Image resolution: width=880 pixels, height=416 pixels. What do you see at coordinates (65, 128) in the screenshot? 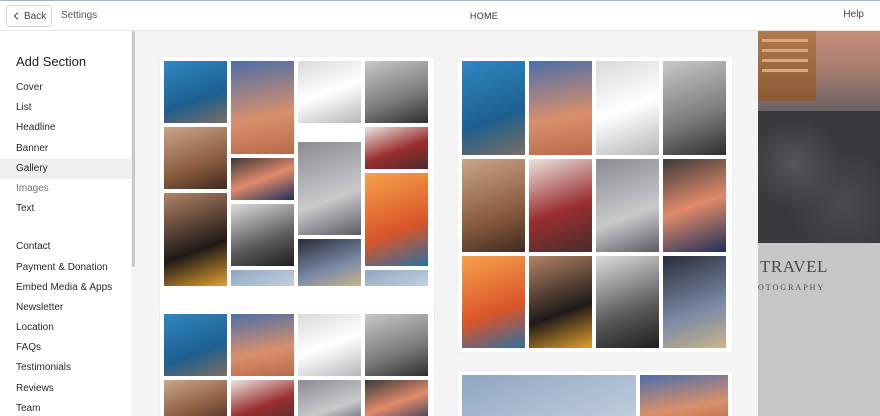
I see `sidebar-item-headline: Headline` at bounding box center [65, 128].